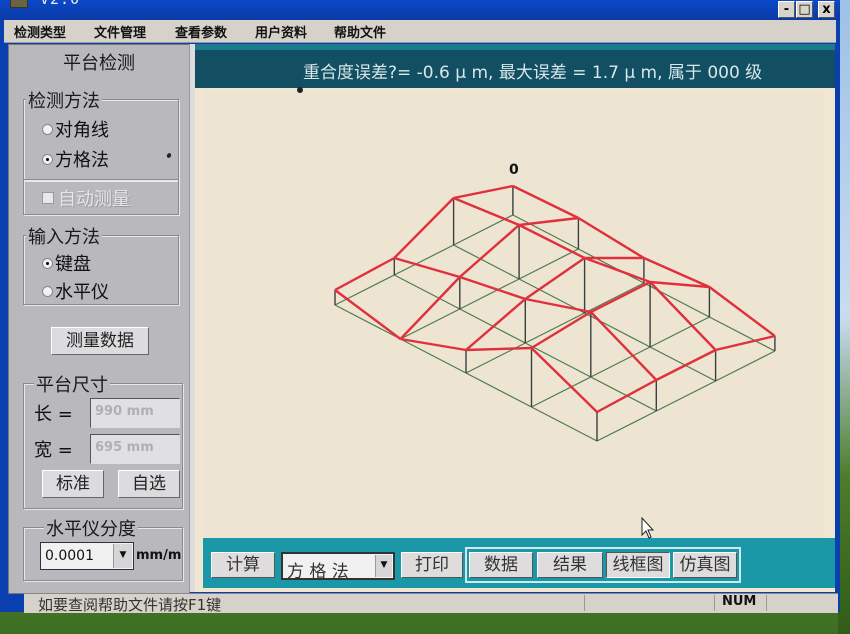 This screenshot has height=634, width=850. I want to click on level-division-group: 水平仪分度 0.0001 ▼ mm/m, so click(103, 548).